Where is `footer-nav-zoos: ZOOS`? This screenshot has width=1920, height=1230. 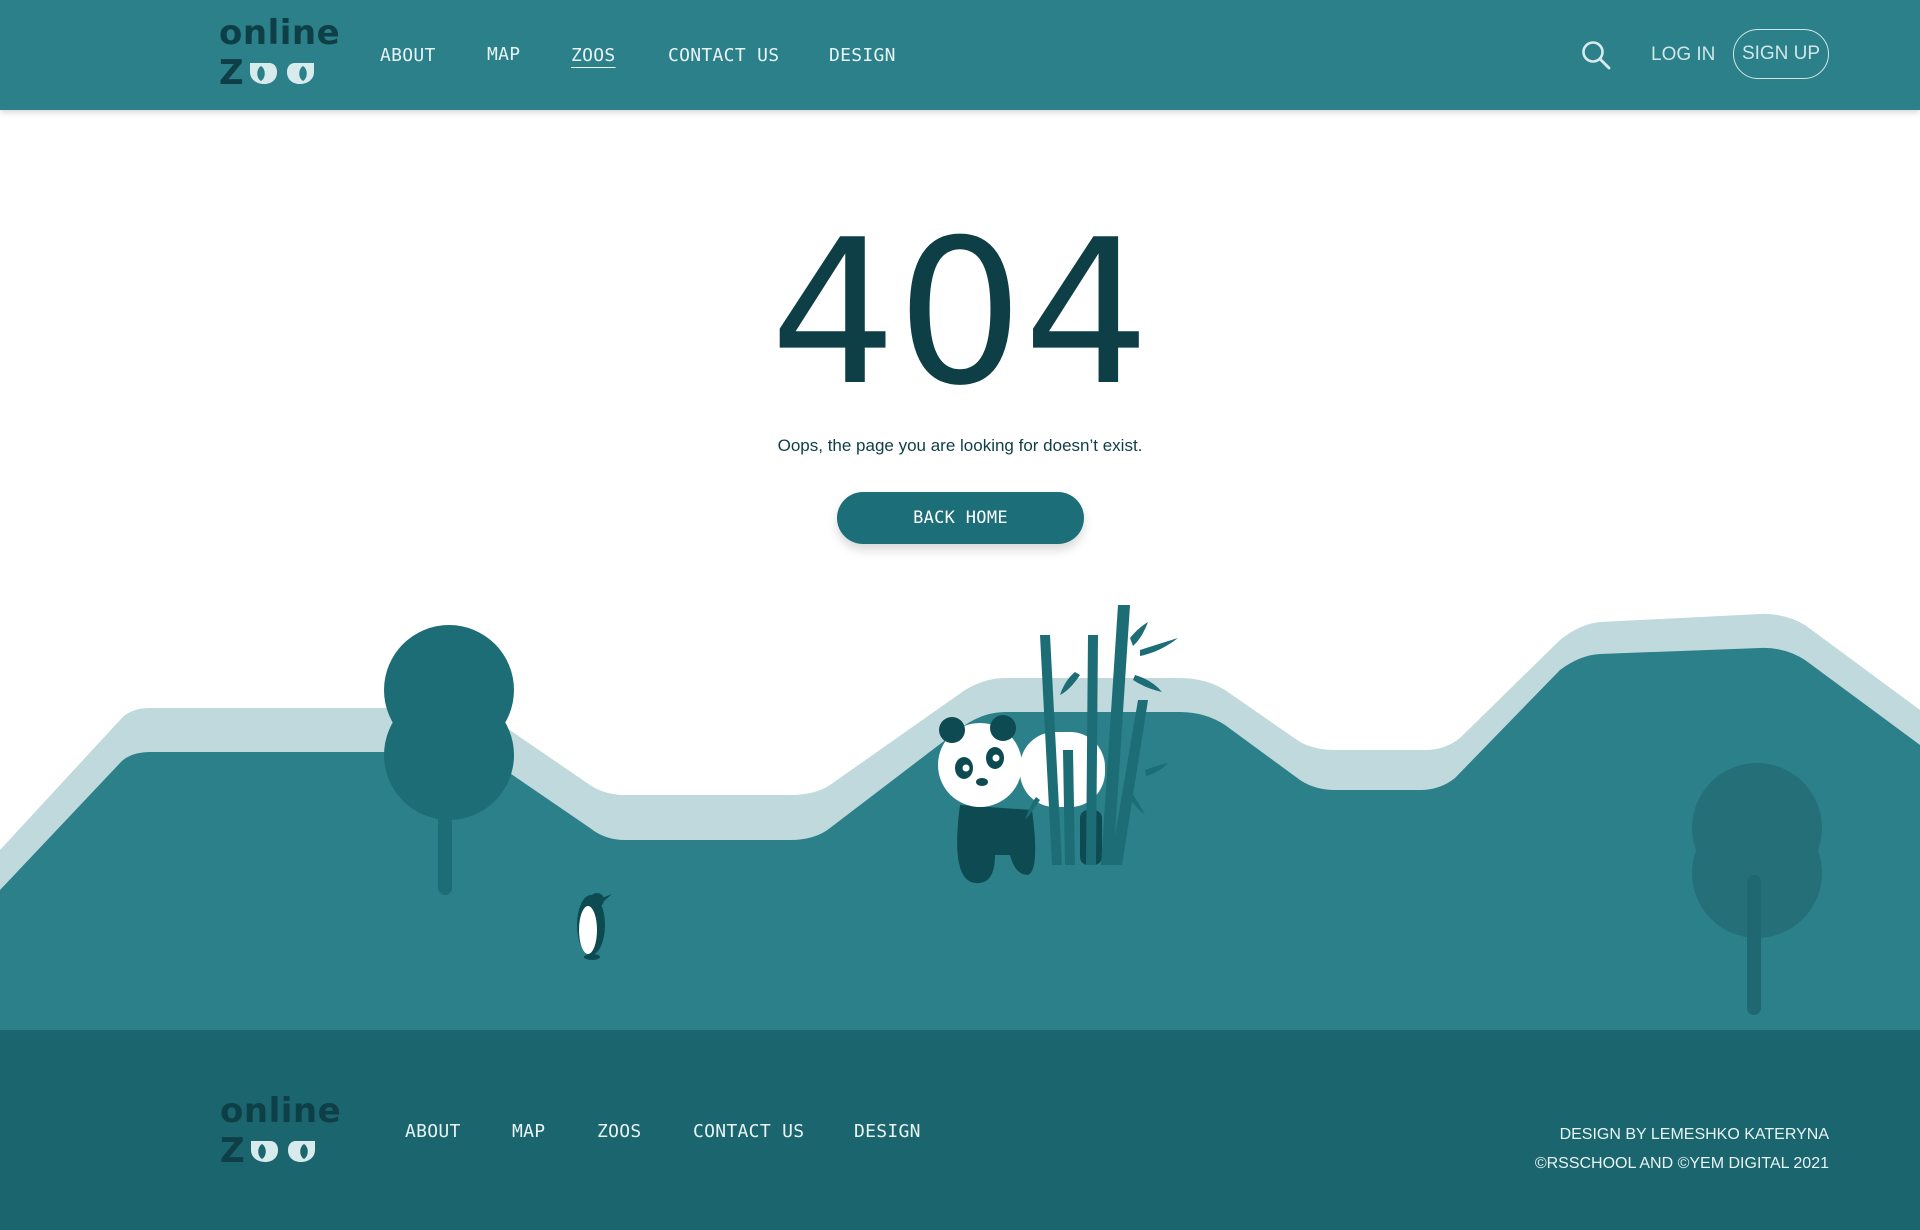
footer-nav-zoos: ZOOS is located at coordinates (619, 1131).